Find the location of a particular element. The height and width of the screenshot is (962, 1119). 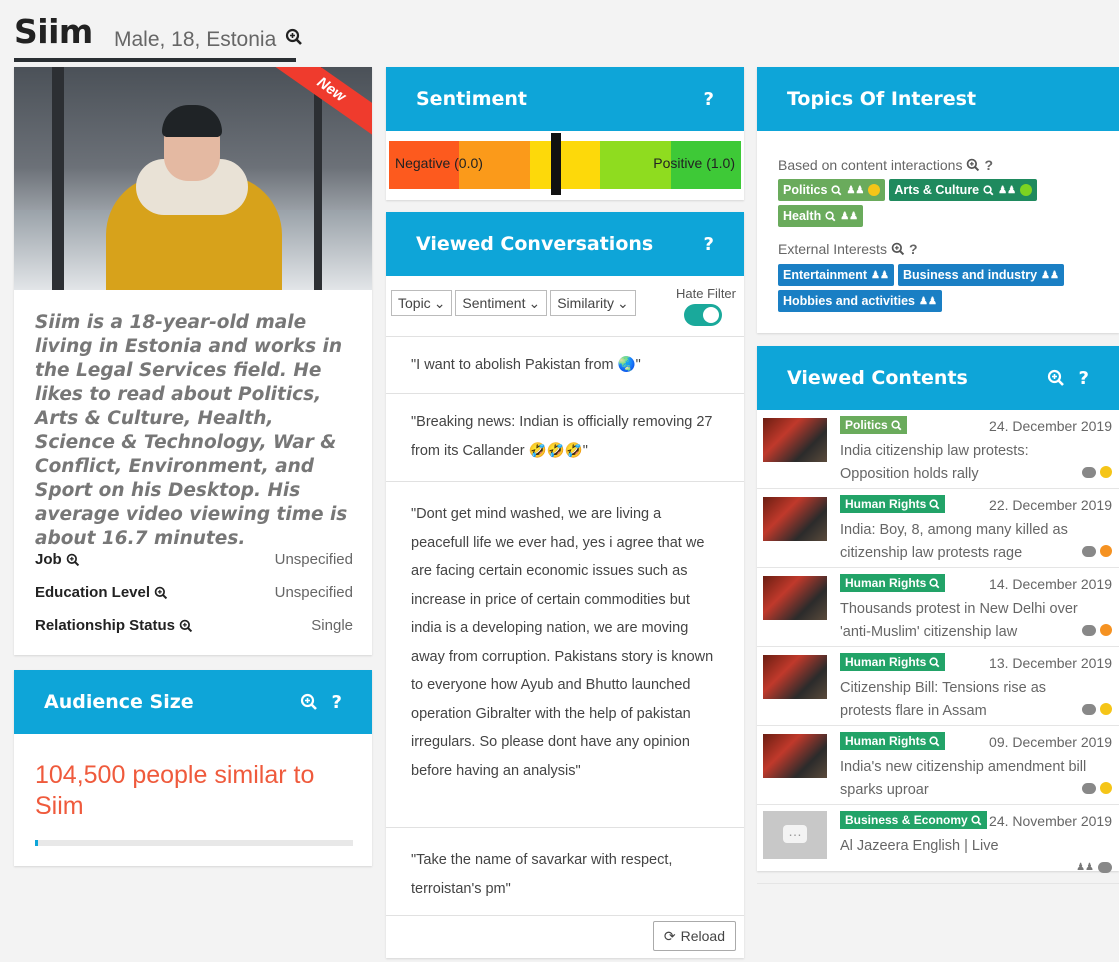

audience-value: 104,500 people similar to Siim is located at coordinates (175, 790).